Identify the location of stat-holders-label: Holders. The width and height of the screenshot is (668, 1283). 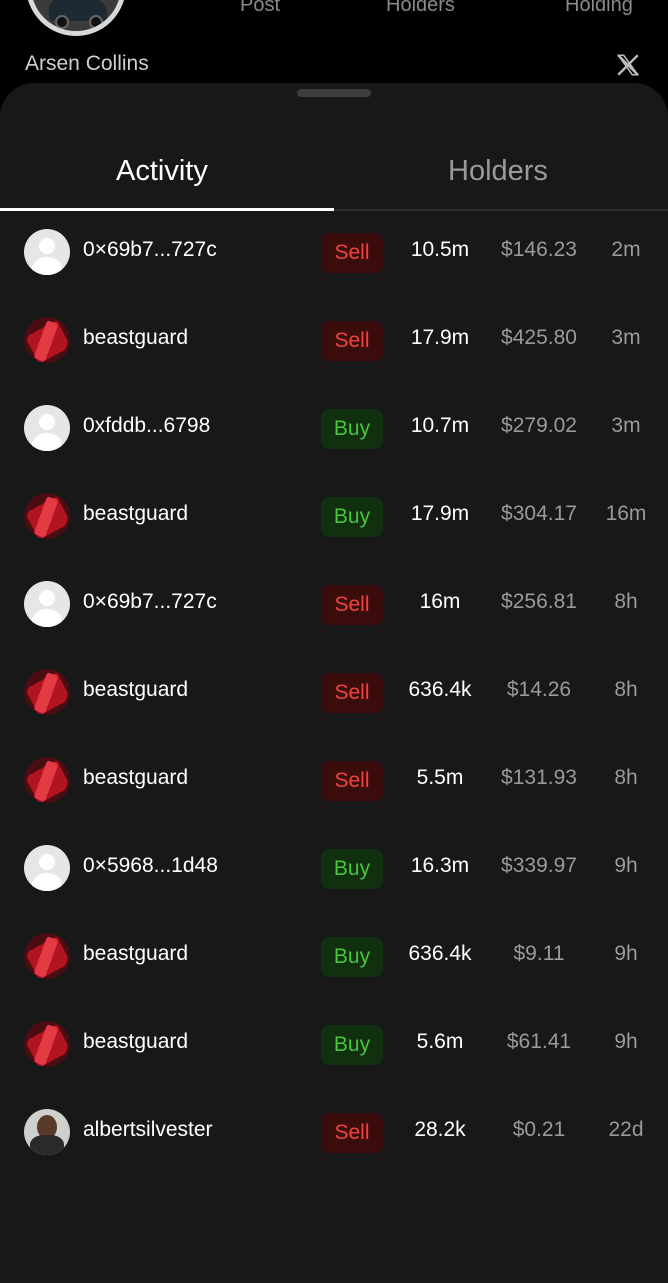
(420, 8).